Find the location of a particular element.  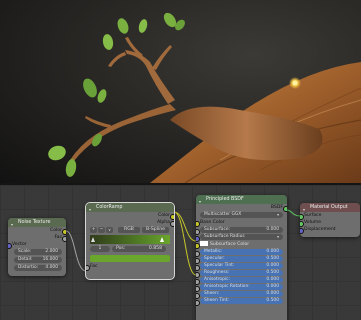

sheen-tint-field: Sheen Tint: 0.500 is located at coordinates (239, 302).